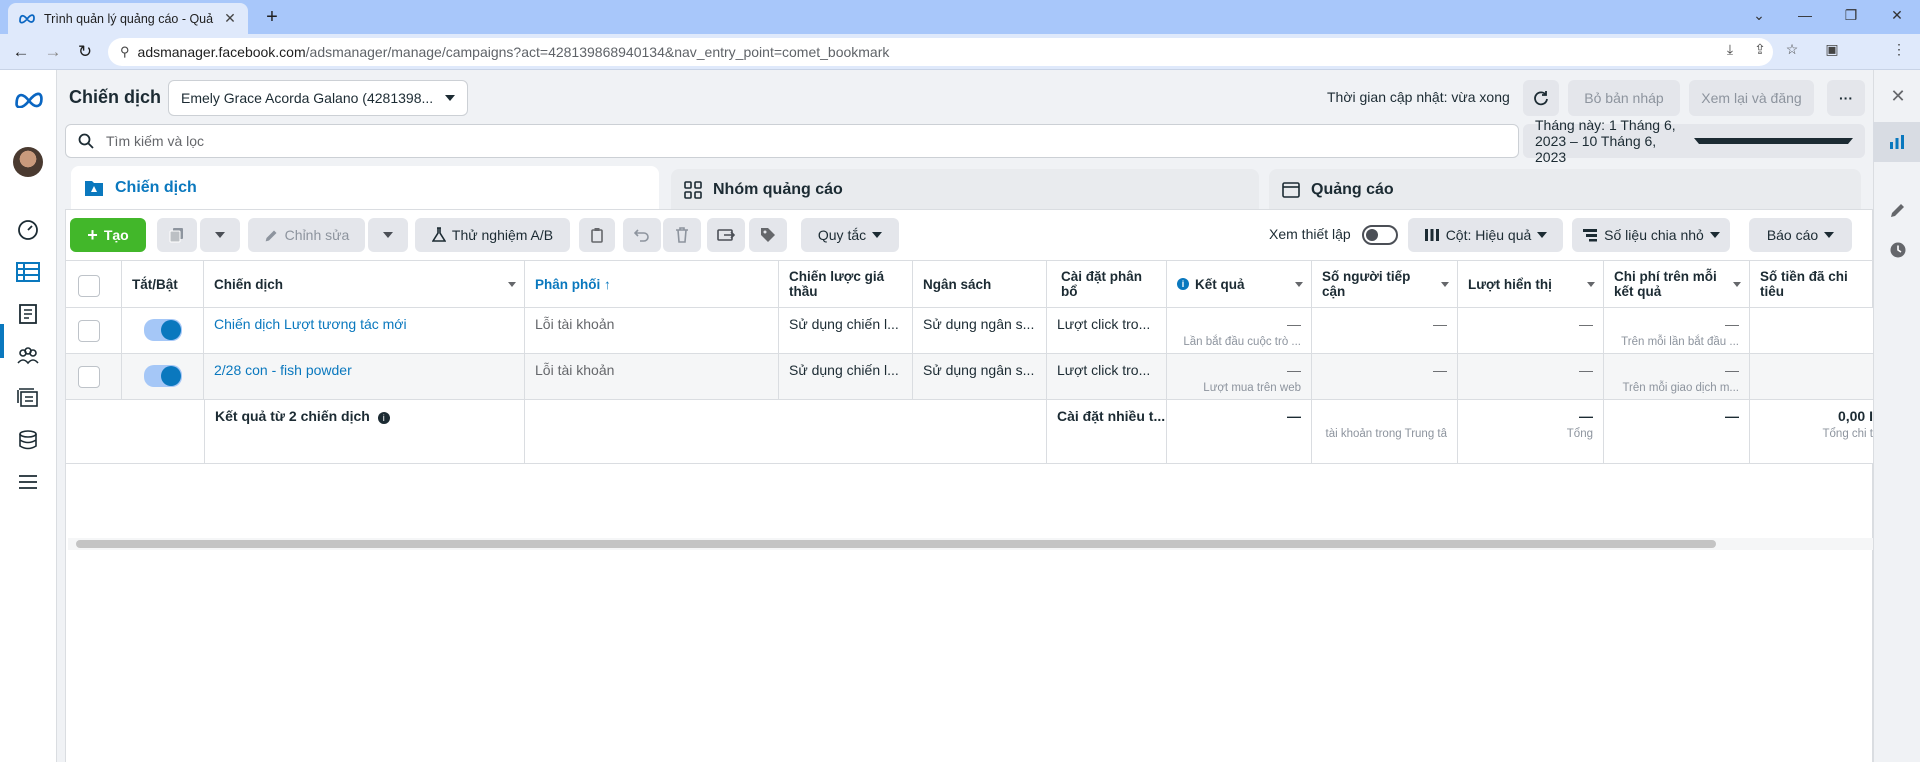 The image size is (1920, 762). What do you see at coordinates (1829, 235) in the screenshot?
I see `chevron-down-icon` at bounding box center [1829, 235].